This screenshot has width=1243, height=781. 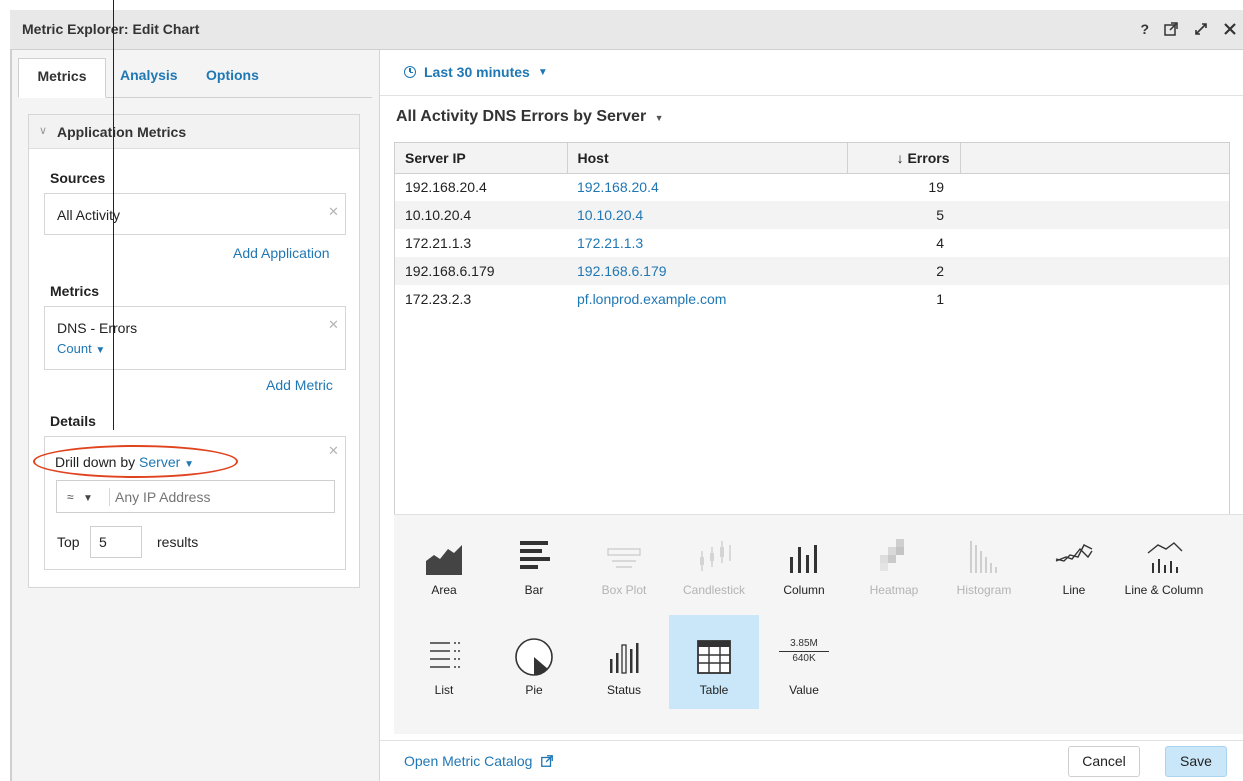 I want to click on external-window-icon, so click(x=1171, y=29).